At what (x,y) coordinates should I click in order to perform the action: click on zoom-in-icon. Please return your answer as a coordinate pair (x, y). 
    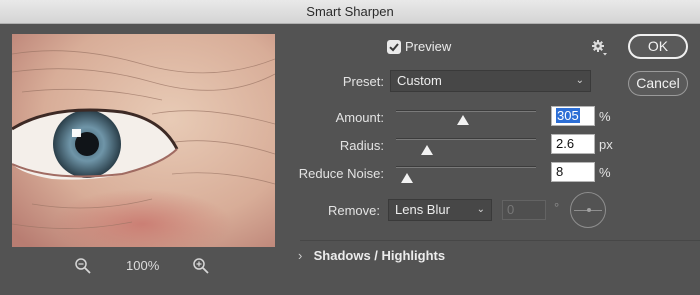
    Looking at the image, I should click on (201, 266).